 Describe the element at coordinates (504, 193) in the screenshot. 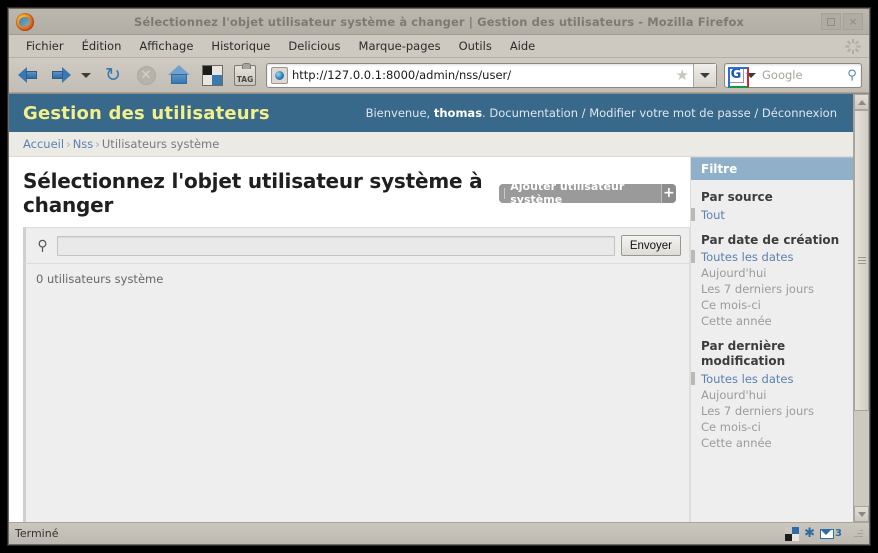

I see `button-grip-icon` at that location.